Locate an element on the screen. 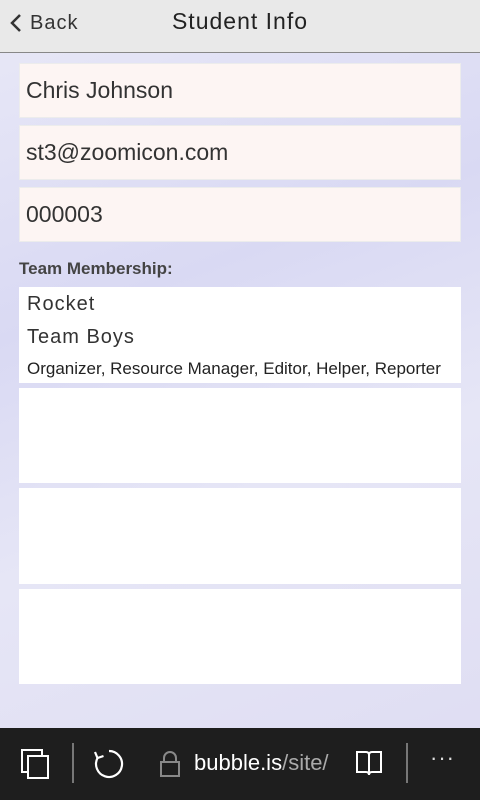  reading-view-icon is located at coordinates (369, 763).